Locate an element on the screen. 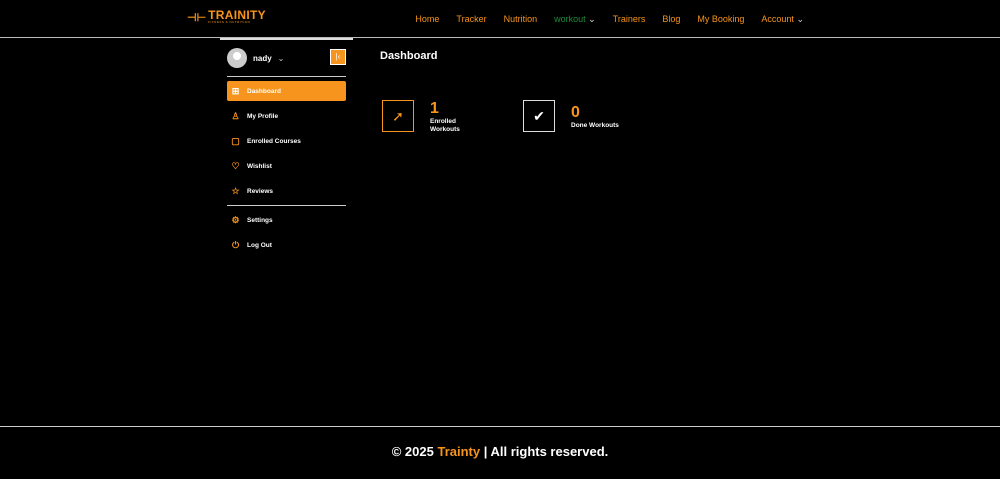  sidebar-item-settings: ⚙ Settings is located at coordinates (286, 220).